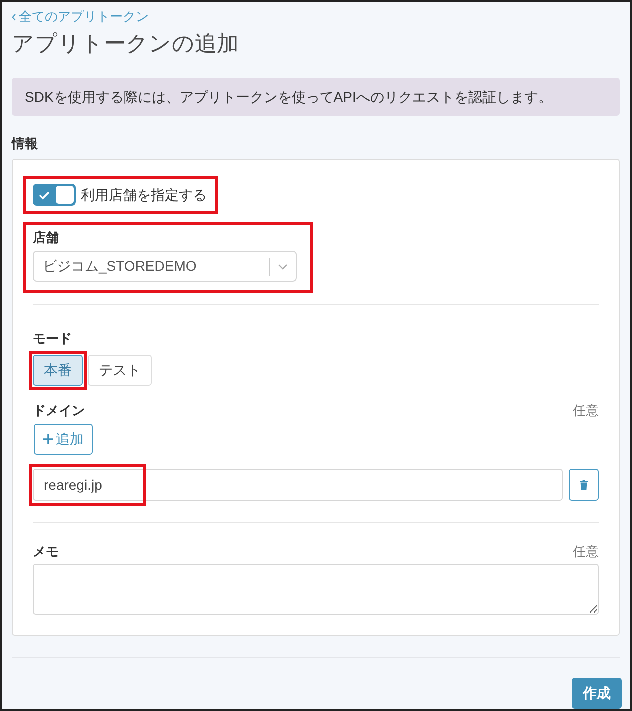 The height and width of the screenshot is (711, 632). Describe the element at coordinates (597, 693) in the screenshot. I see `create-button: 作成` at that location.